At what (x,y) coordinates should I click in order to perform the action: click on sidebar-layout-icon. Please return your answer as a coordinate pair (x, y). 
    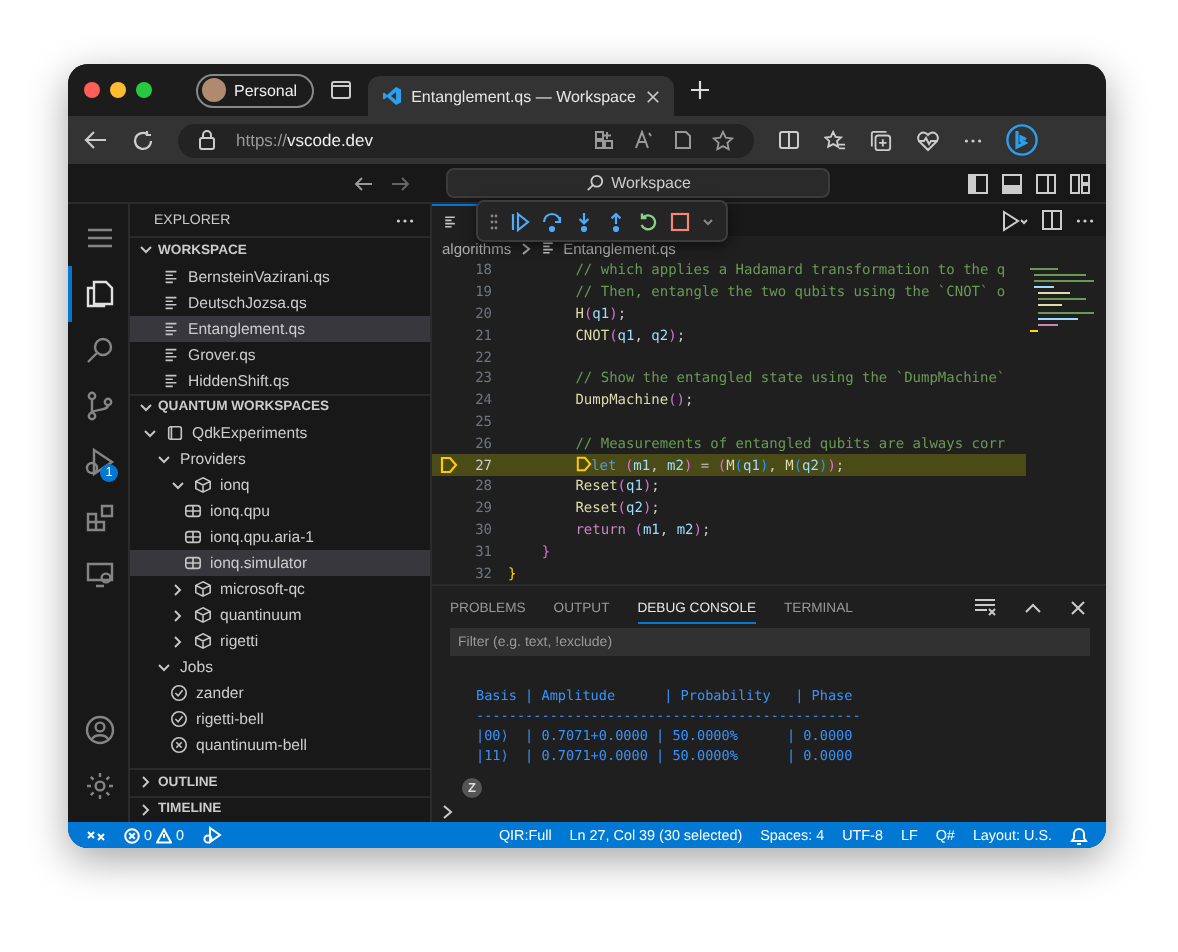
    Looking at the image, I should click on (978, 183).